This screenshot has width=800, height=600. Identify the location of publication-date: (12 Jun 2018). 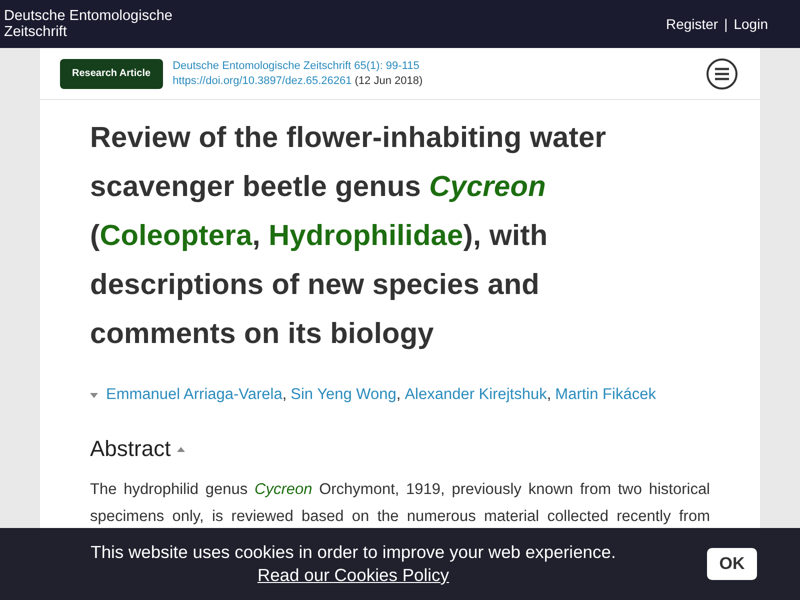
(388, 80).